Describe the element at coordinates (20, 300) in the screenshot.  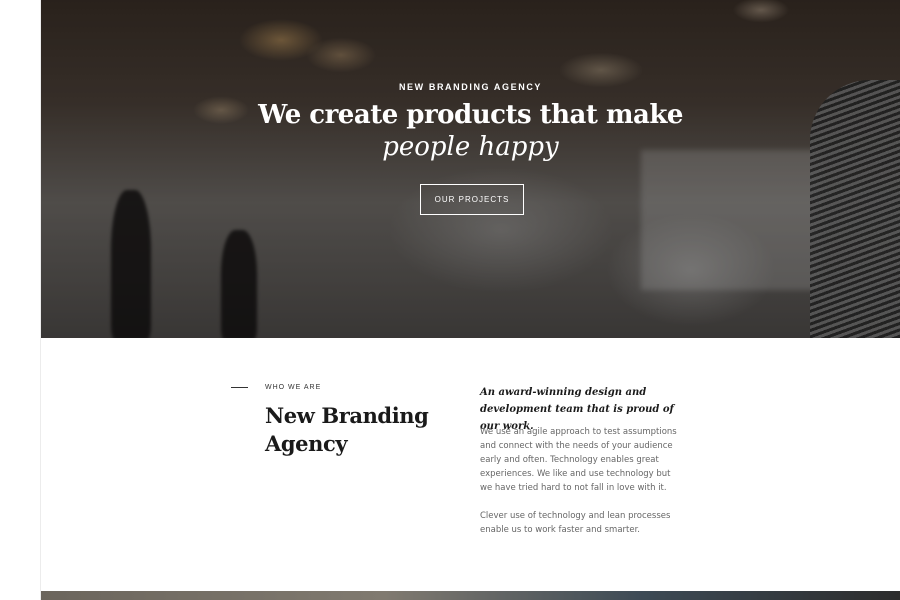
I see `left-sidebar-strip` at that location.